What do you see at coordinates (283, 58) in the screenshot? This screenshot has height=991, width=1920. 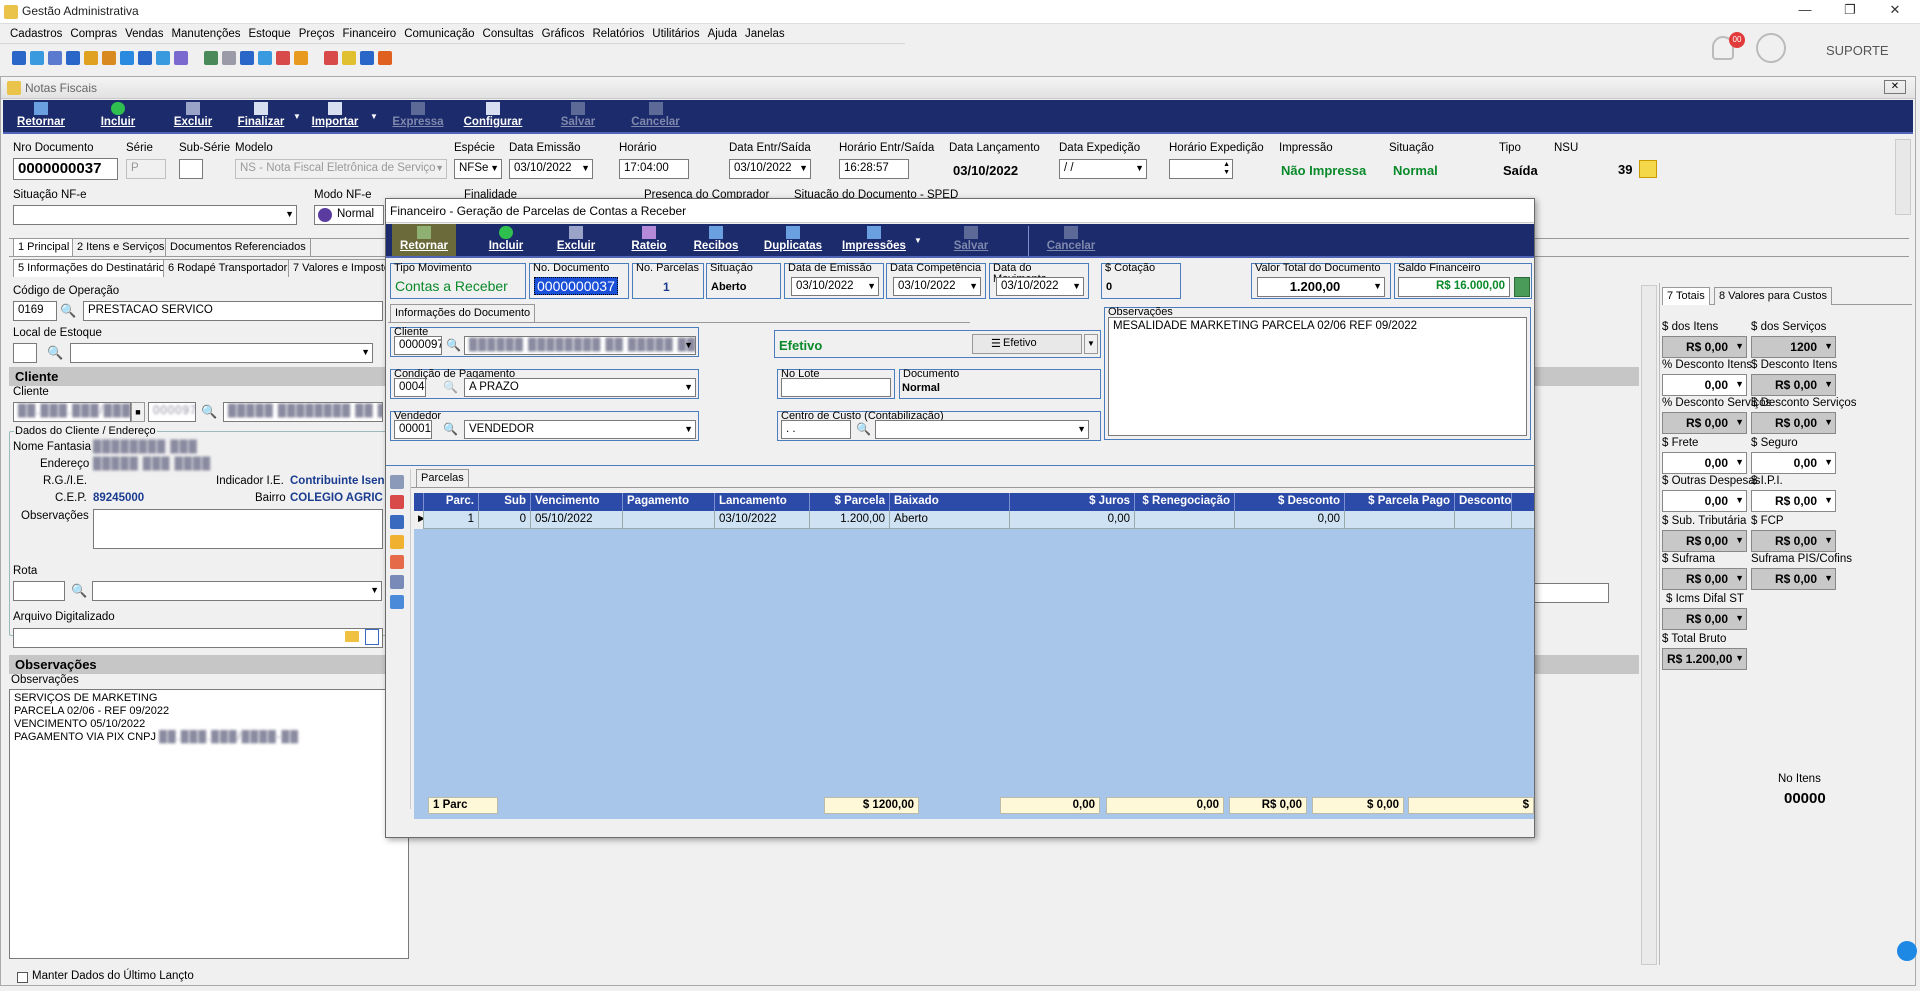 I see `calendar2-icon` at bounding box center [283, 58].